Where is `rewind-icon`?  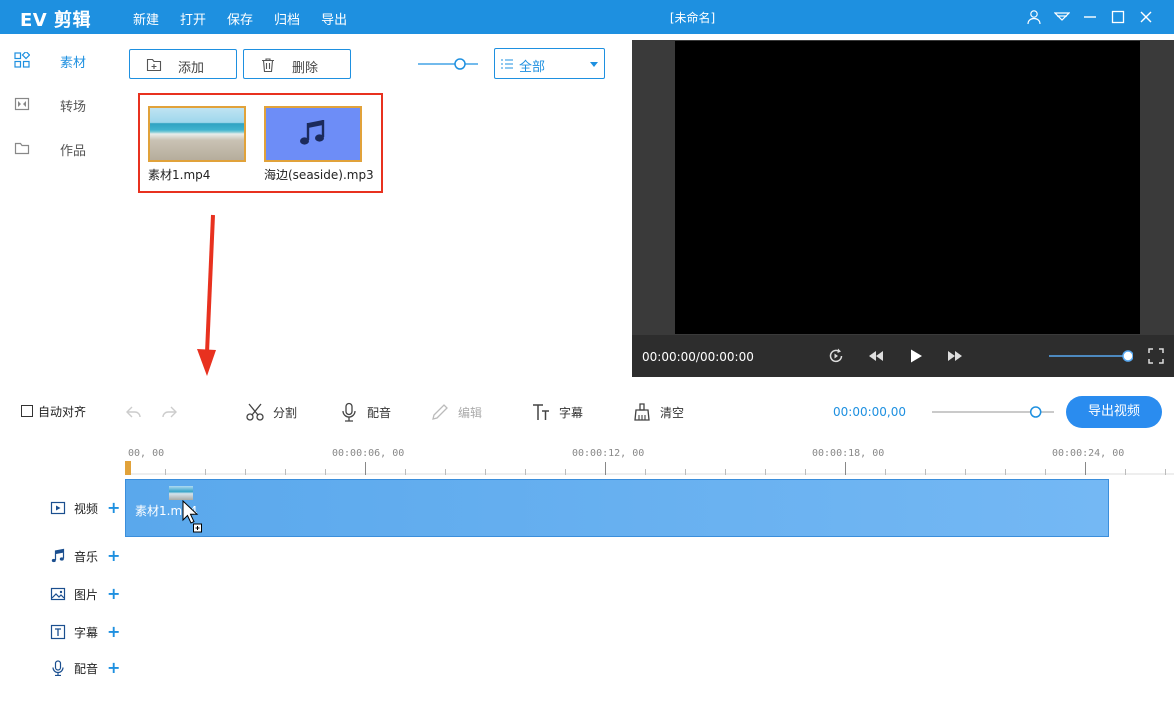
rewind-icon is located at coordinates (876, 356).